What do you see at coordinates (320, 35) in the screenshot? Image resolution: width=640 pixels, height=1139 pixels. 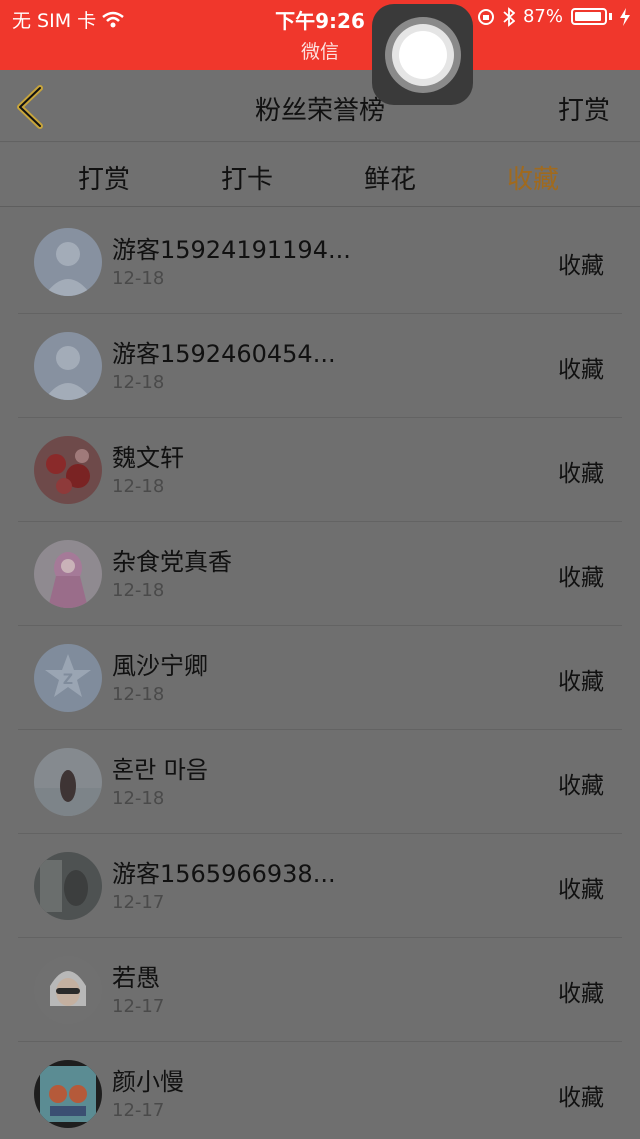 I see `status-bar: 无 SIM 卡 下午9:26 微信 87%` at bounding box center [320, 35].